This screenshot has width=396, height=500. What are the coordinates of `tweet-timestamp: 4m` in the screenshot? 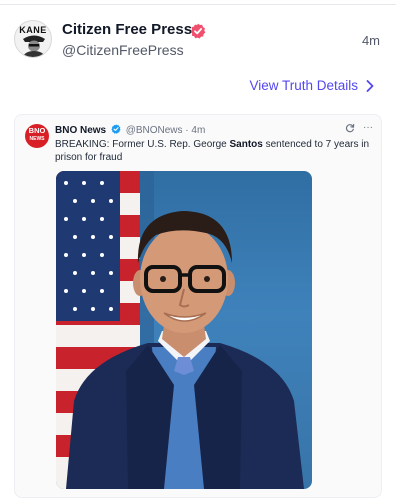 It's located at (198, 130).